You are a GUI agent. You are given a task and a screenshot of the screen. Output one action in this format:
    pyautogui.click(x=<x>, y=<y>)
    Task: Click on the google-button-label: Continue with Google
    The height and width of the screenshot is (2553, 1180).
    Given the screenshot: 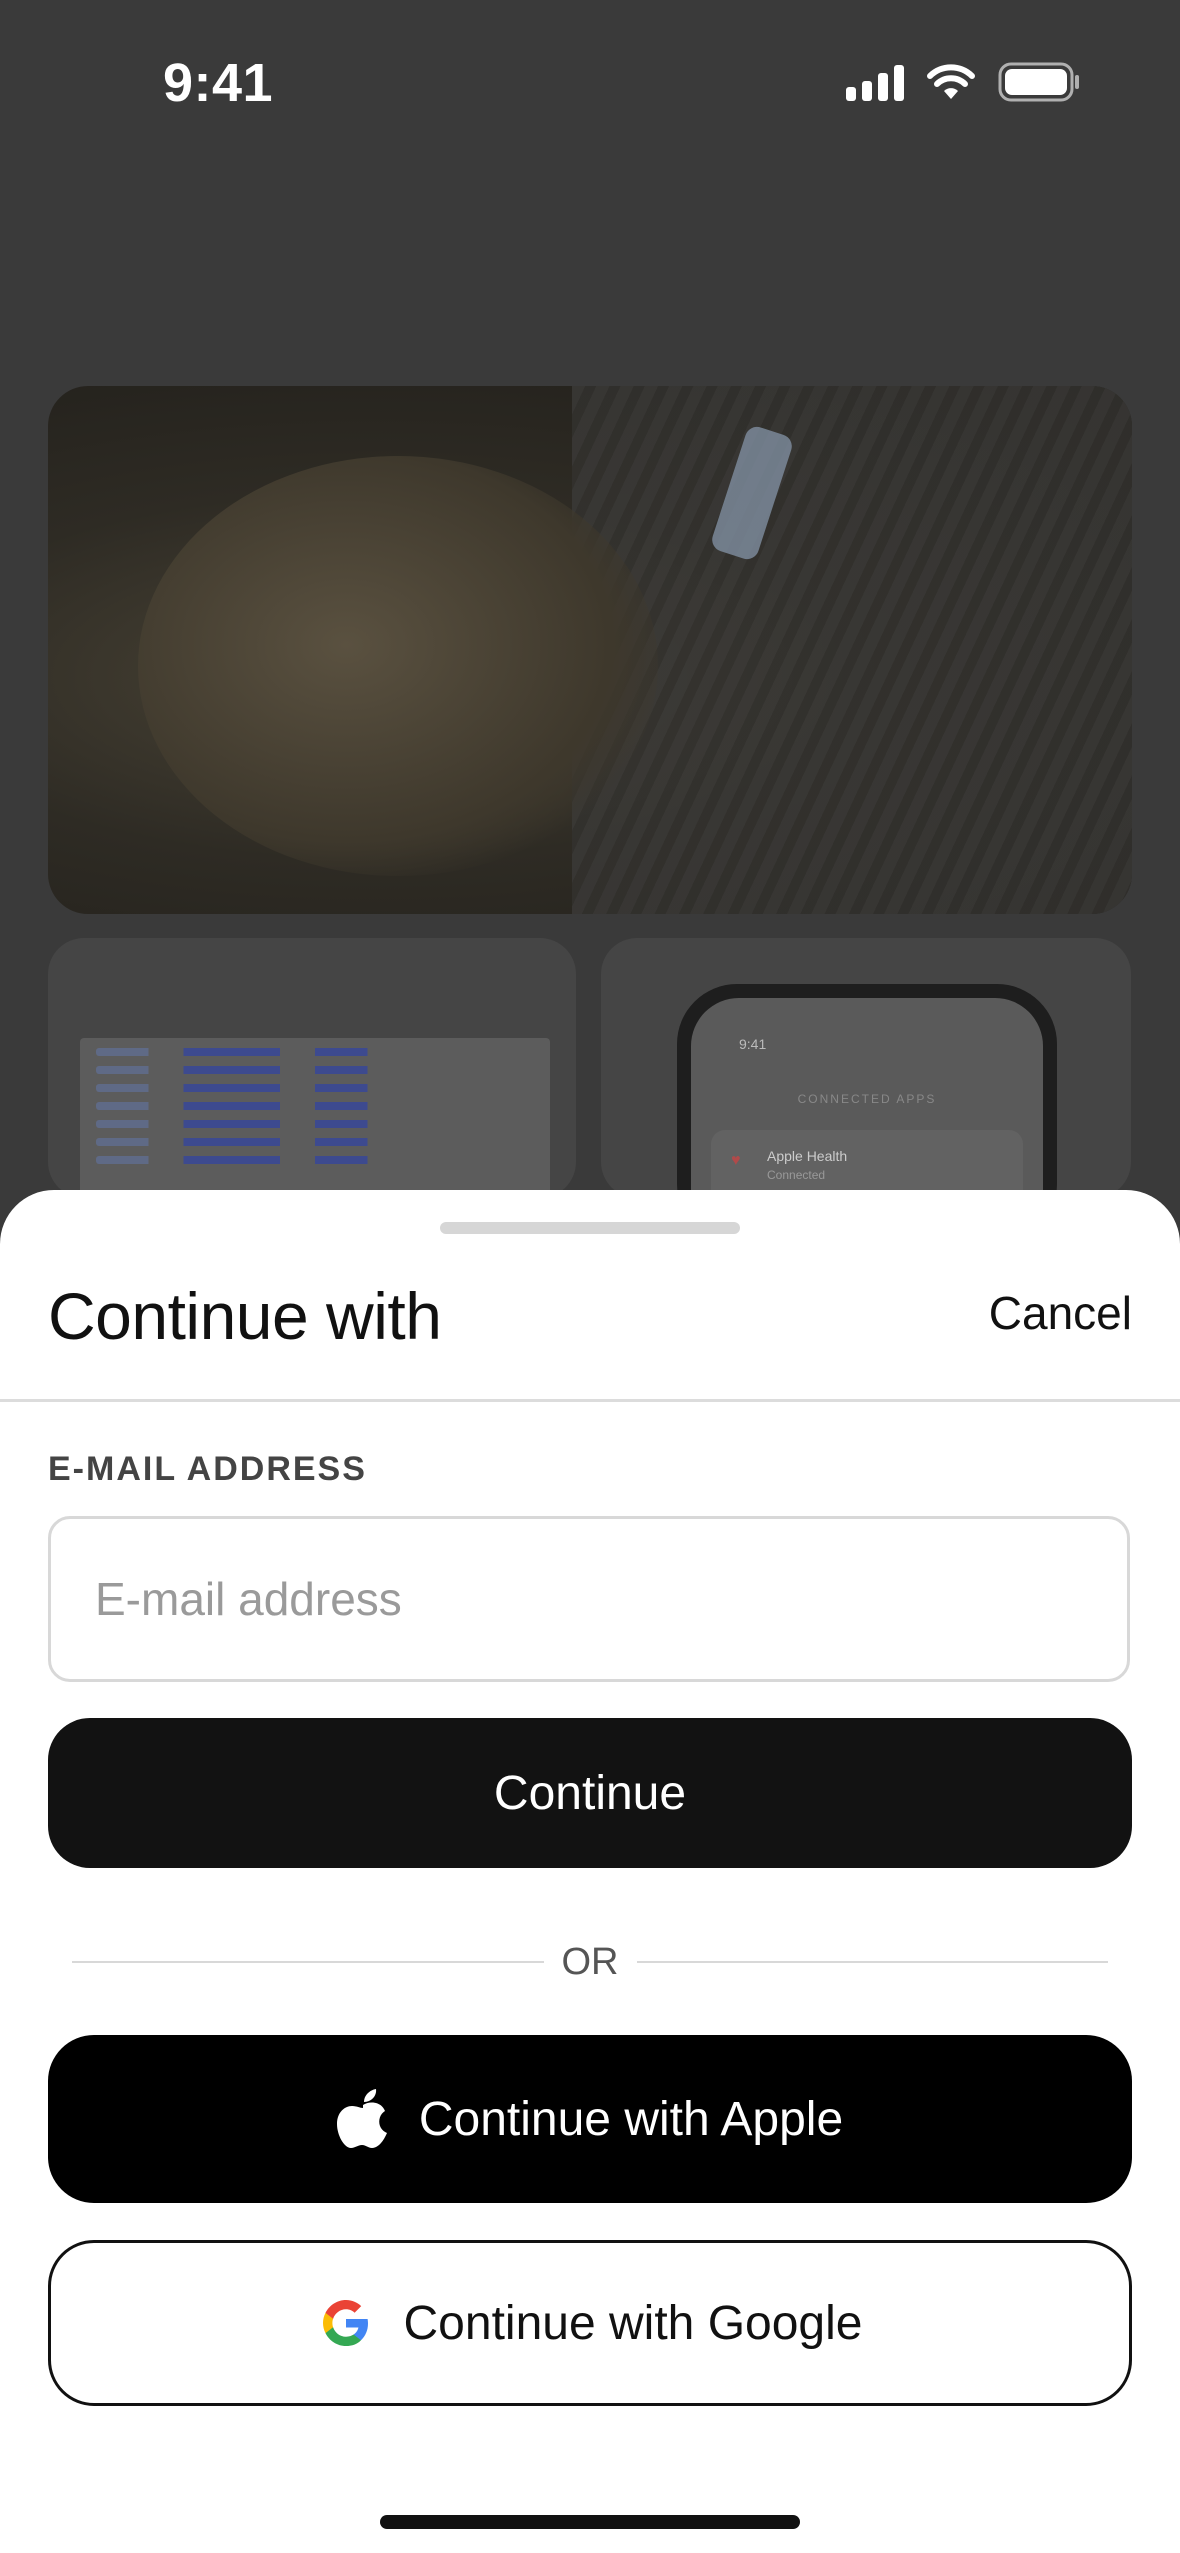 What is the action you would take?
    pyautogui.click(x=633, y=2323)
    